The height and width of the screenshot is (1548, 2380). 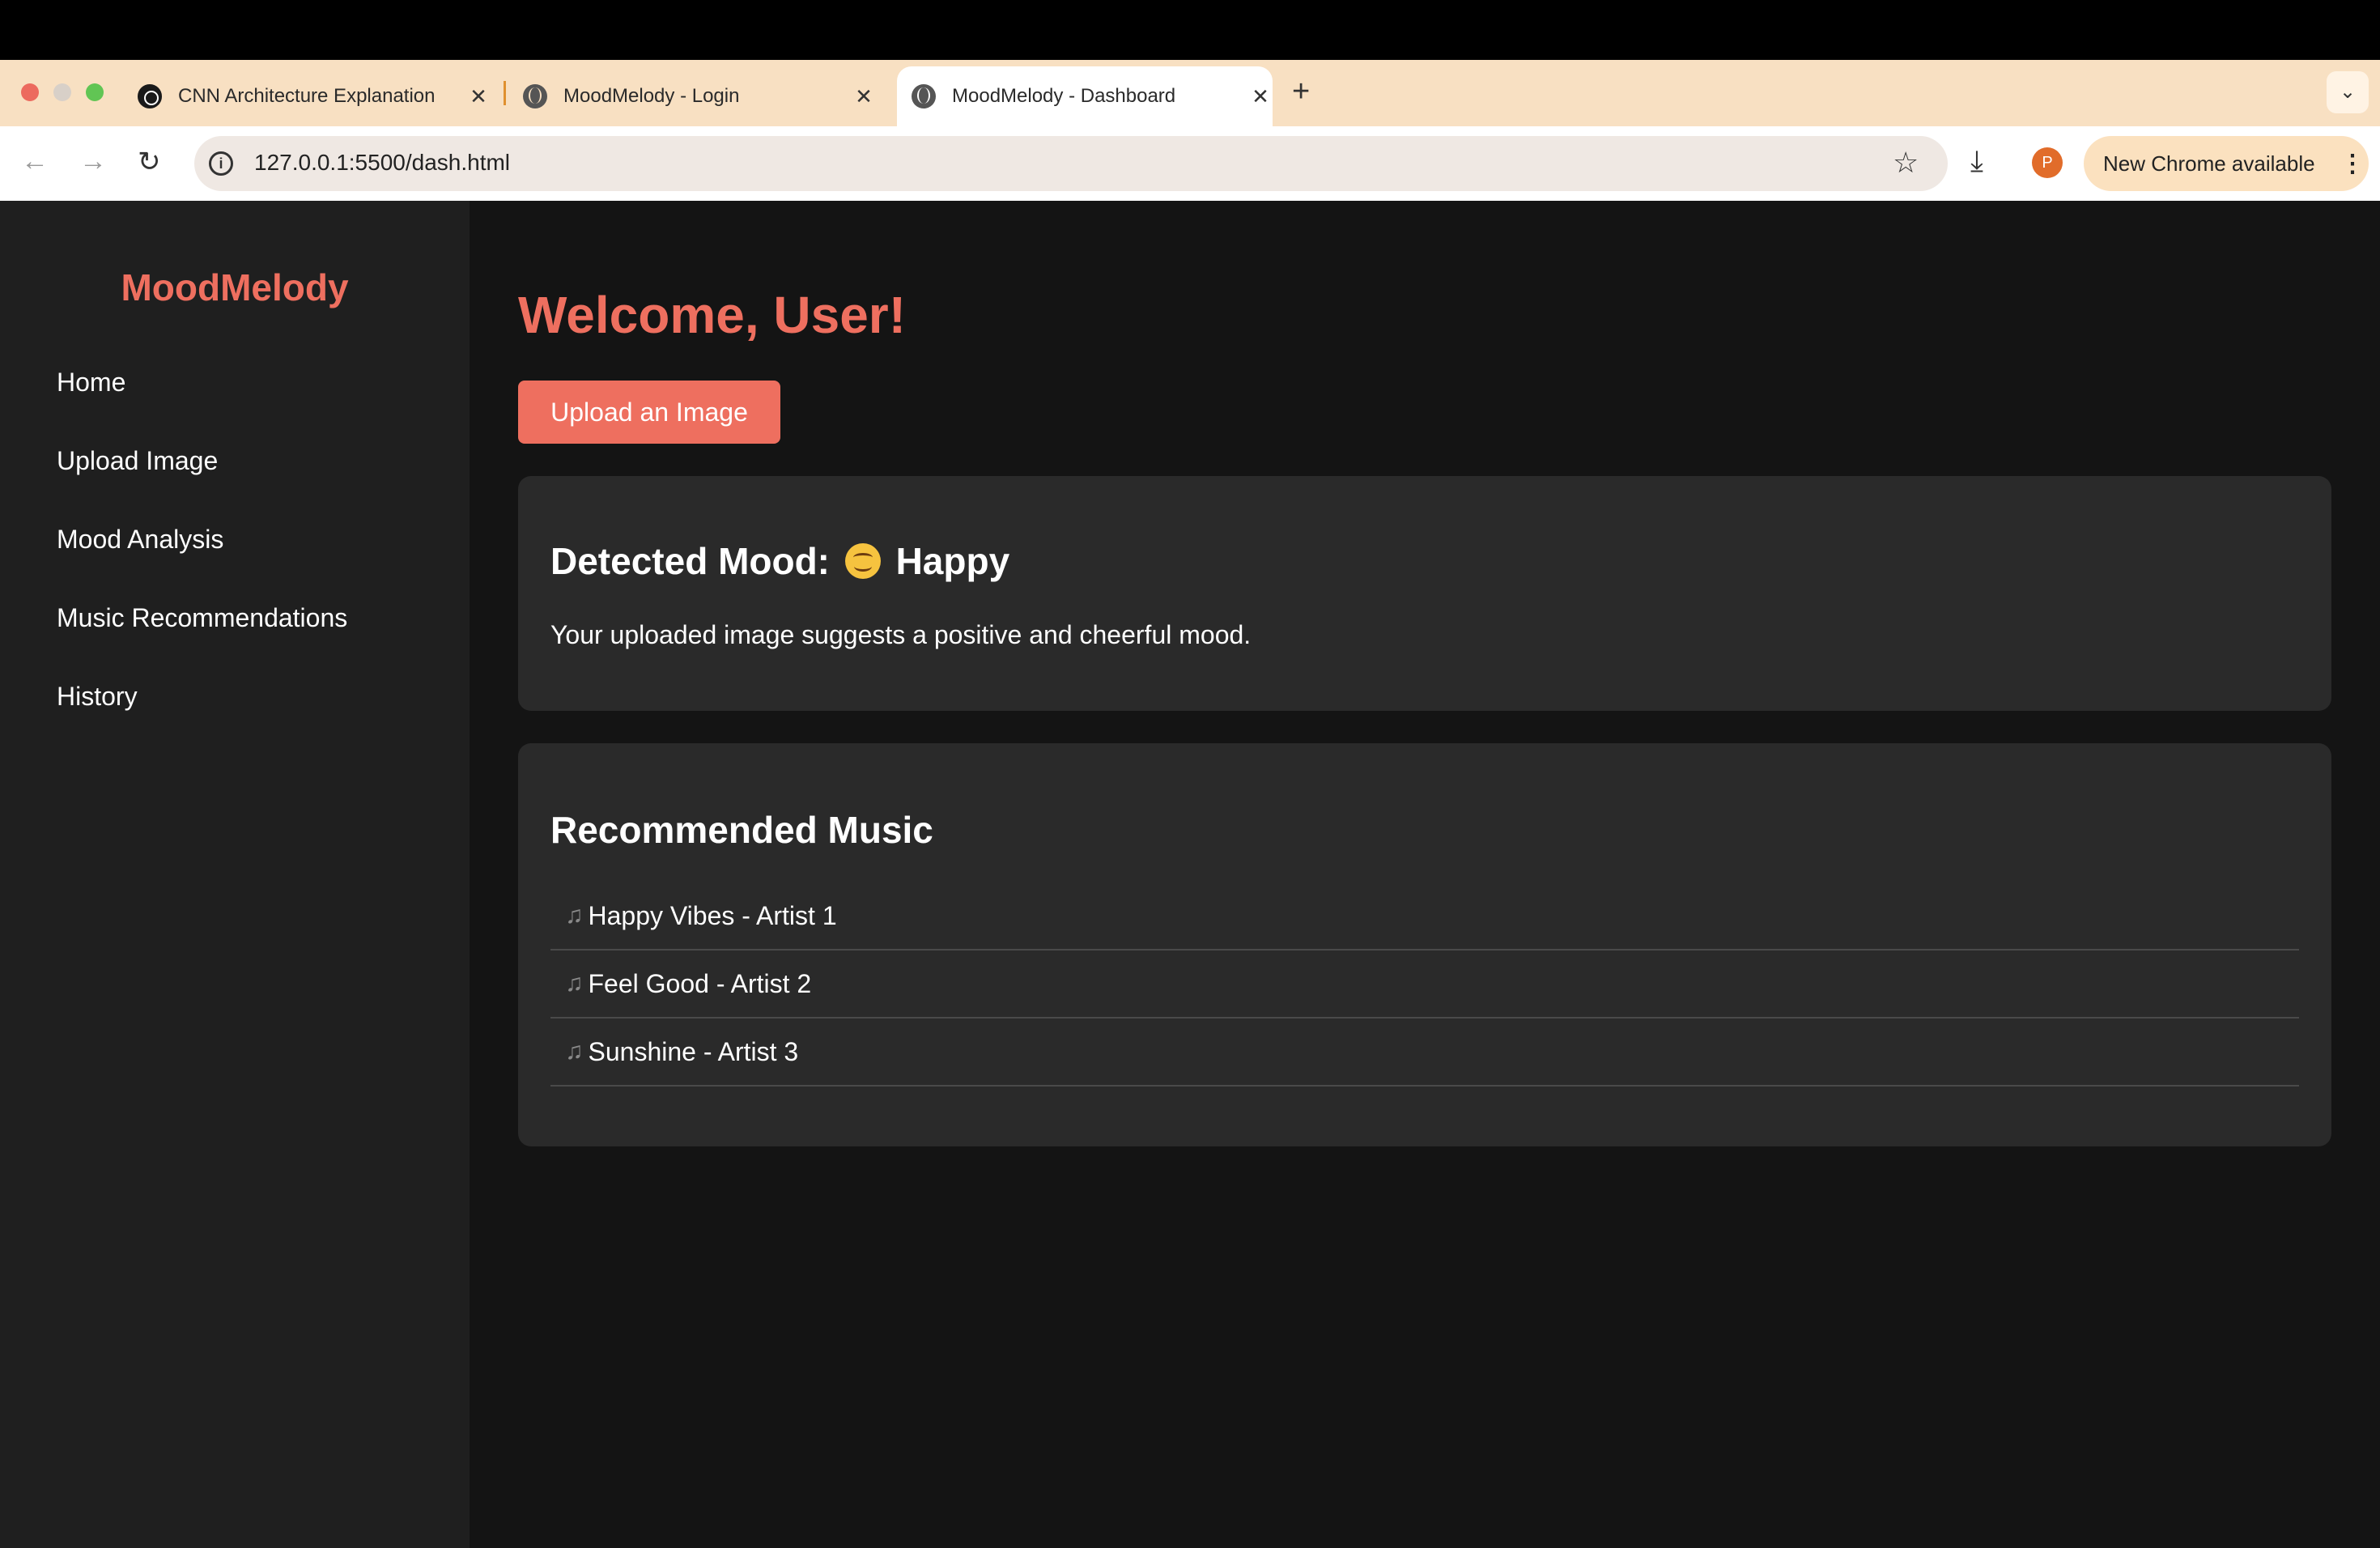 What do you see at coordinates (1301, 92) in the screenshot?
I see `new-tab-button: +` at bounding box center [1301, 92].